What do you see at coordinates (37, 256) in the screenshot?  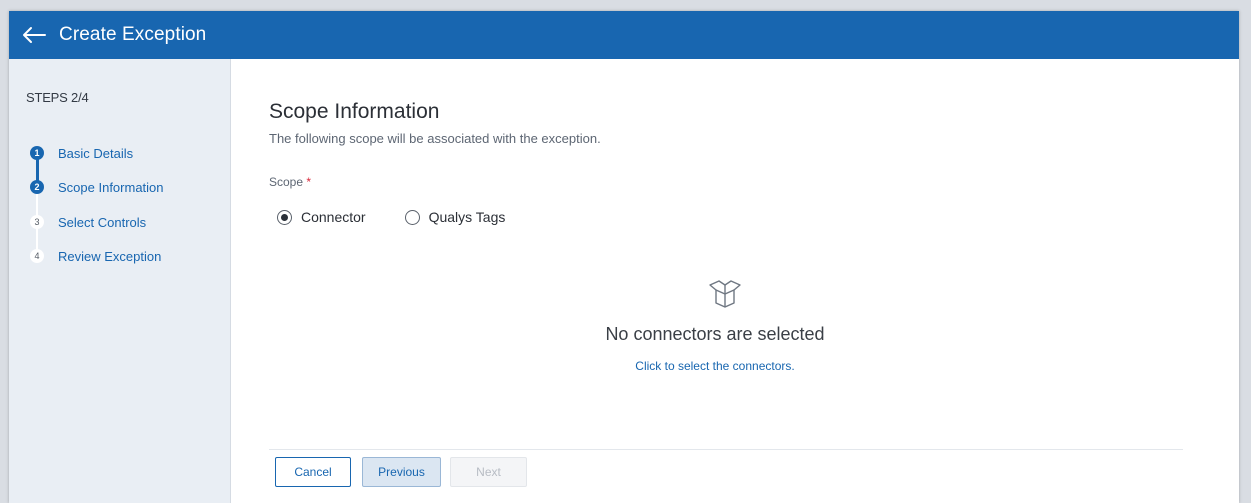 I see `step-number: 4` at bounding box center [37, 256].